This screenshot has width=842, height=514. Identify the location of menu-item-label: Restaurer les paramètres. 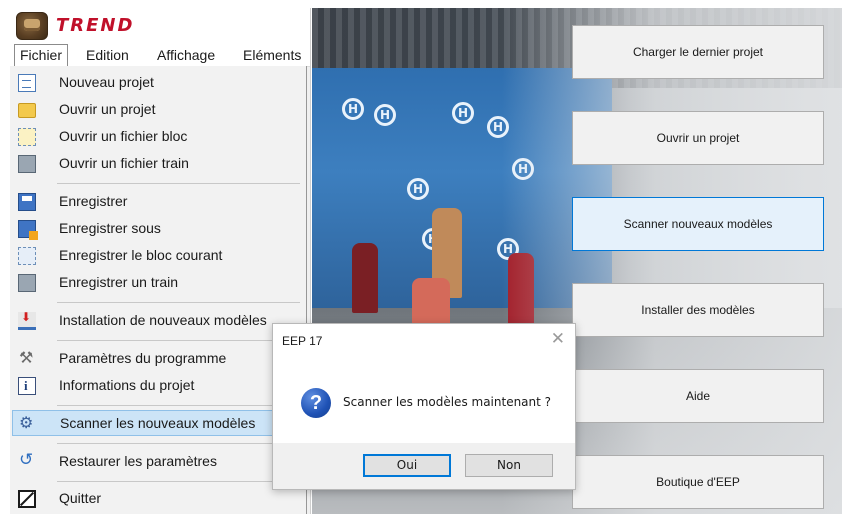
(138, 461).